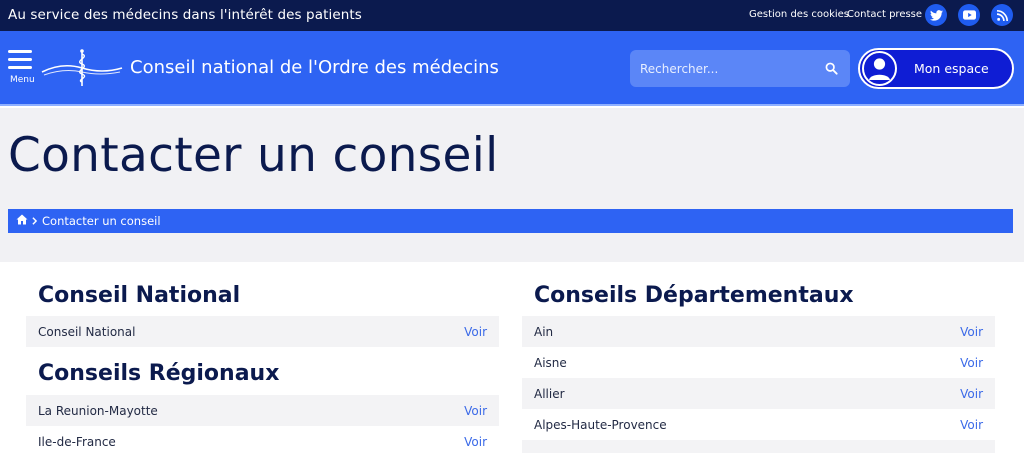  What do you see at coordinates (101, 221) in the screenshot?
I see `breadcrumb-current: Contacter un conseil` at bounding box center [101, 221].